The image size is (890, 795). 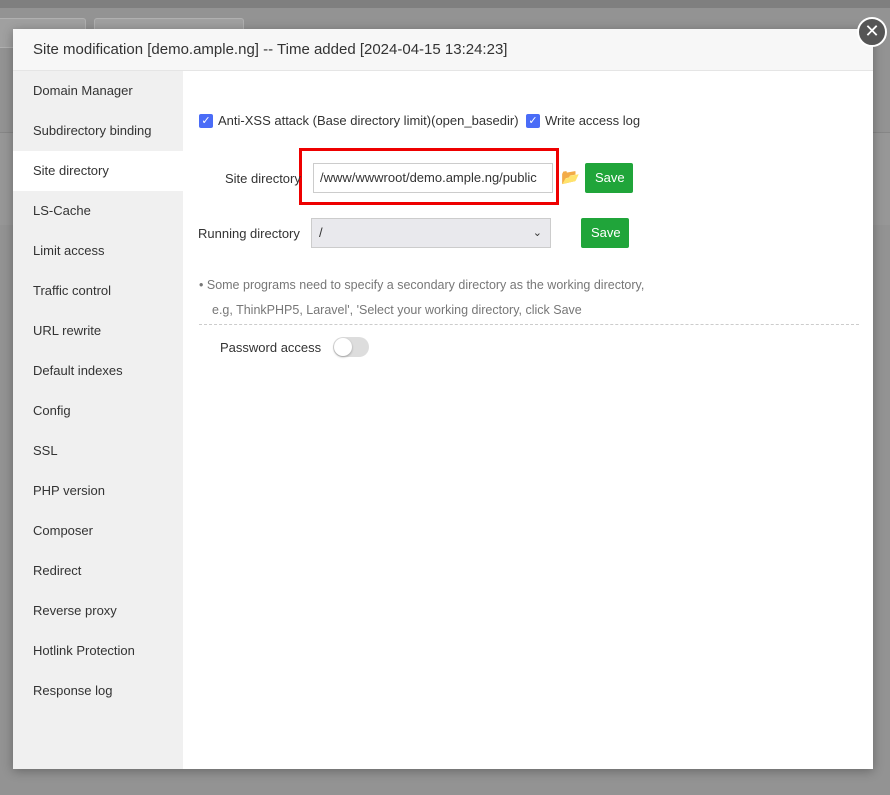 I want to click on sidebar-item-hotlink-protection: Hotlink Protection, so click(x=98, y=651).